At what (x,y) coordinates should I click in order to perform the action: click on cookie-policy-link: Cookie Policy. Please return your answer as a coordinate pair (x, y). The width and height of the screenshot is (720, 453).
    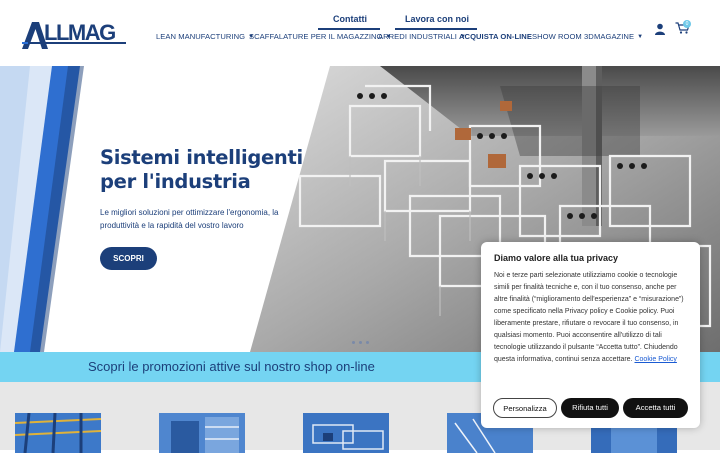
    Looking at the image, I should click on (655, 359).